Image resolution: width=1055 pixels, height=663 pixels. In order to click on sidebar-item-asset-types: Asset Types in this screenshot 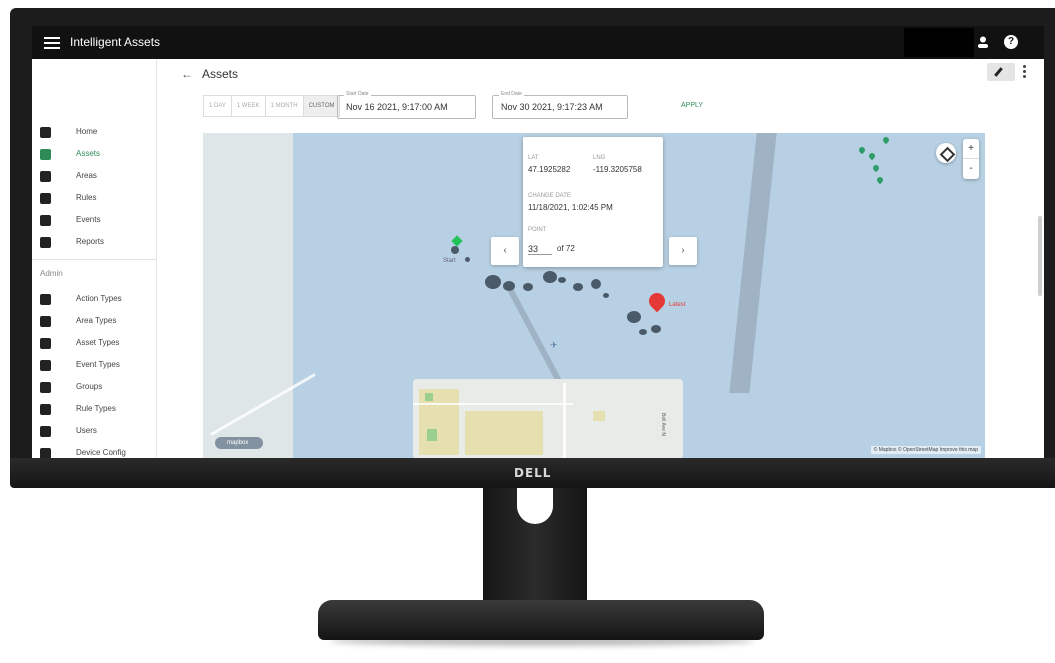, I will do `click(94, 344)`.